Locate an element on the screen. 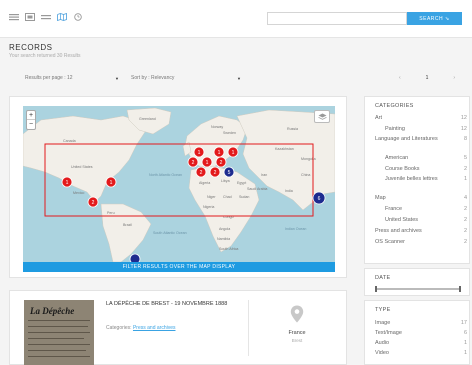 This screenshot has height=365, width=472. result-categories: Categories: Press and archives is located at coordinates (141, 328).